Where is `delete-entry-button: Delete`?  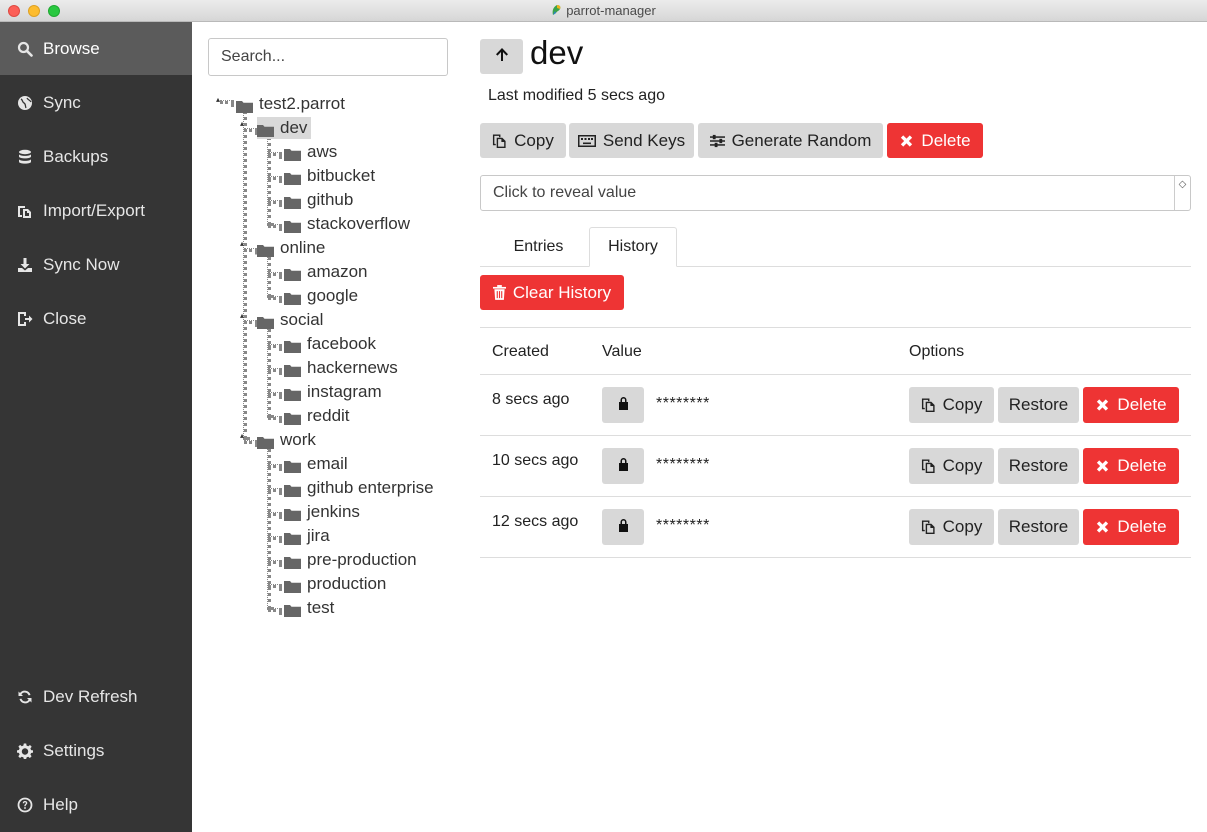
delete-entry-button: Delete is located at coordinates (935, 140).